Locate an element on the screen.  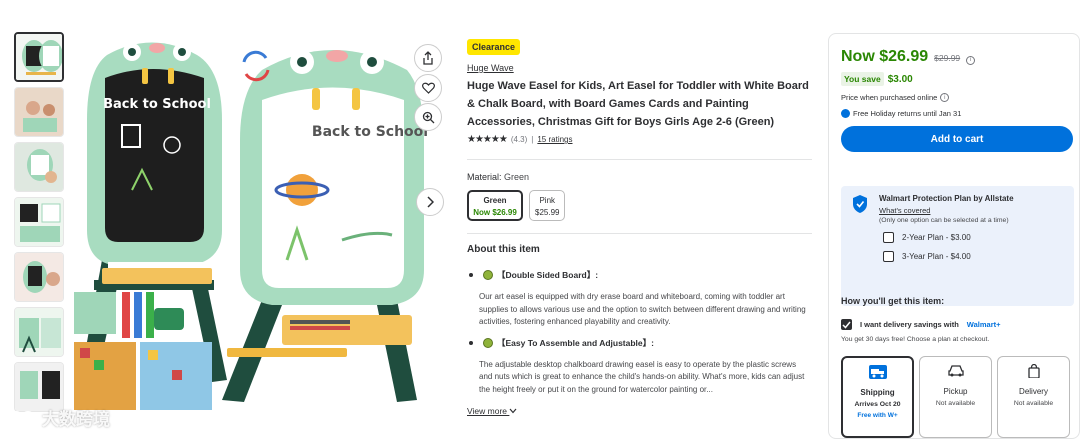
variant-pink: Pink $25.99 is located at coordinates (547, 205).